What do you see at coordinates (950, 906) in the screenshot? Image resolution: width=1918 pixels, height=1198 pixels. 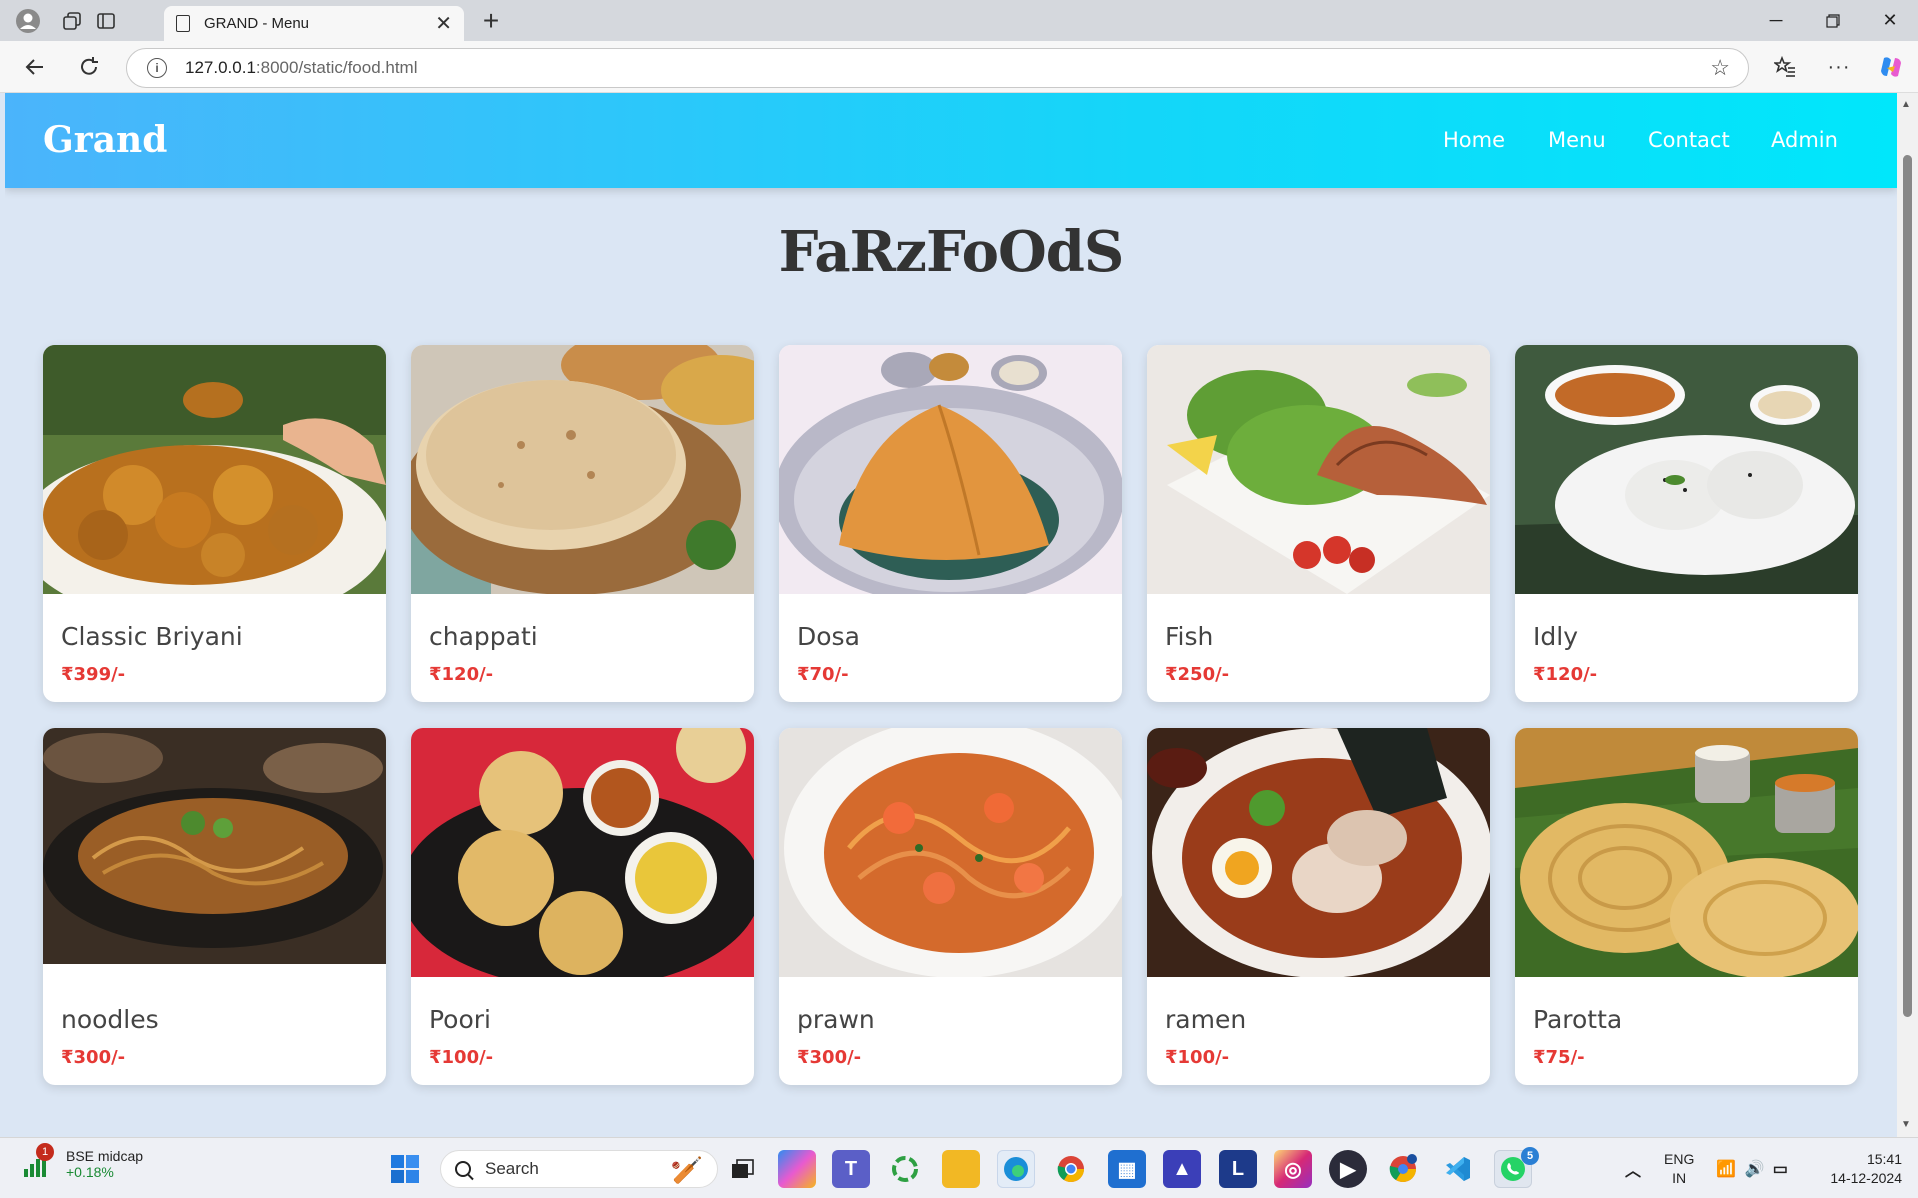 I see `food-card: prawn ₹300/-` at bounding box center [950, 906].